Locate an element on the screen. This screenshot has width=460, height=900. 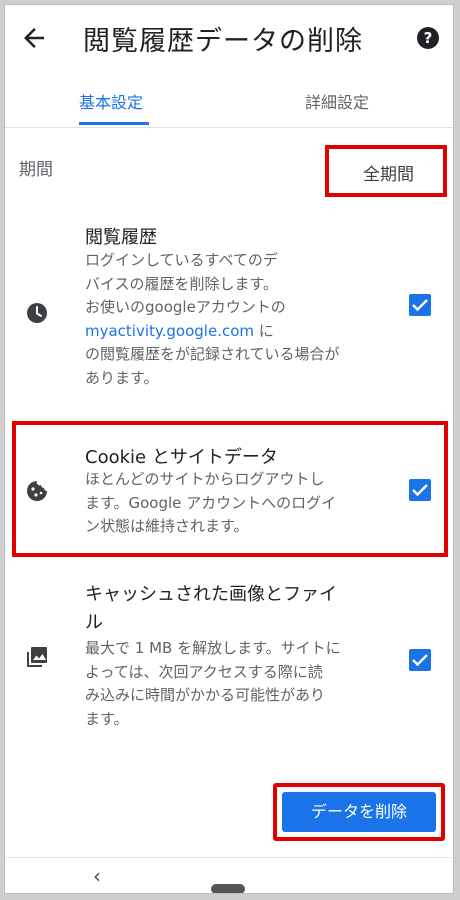
app-bar: 閲覧履歴データの削除 ? is located at coordinates (229, 40).